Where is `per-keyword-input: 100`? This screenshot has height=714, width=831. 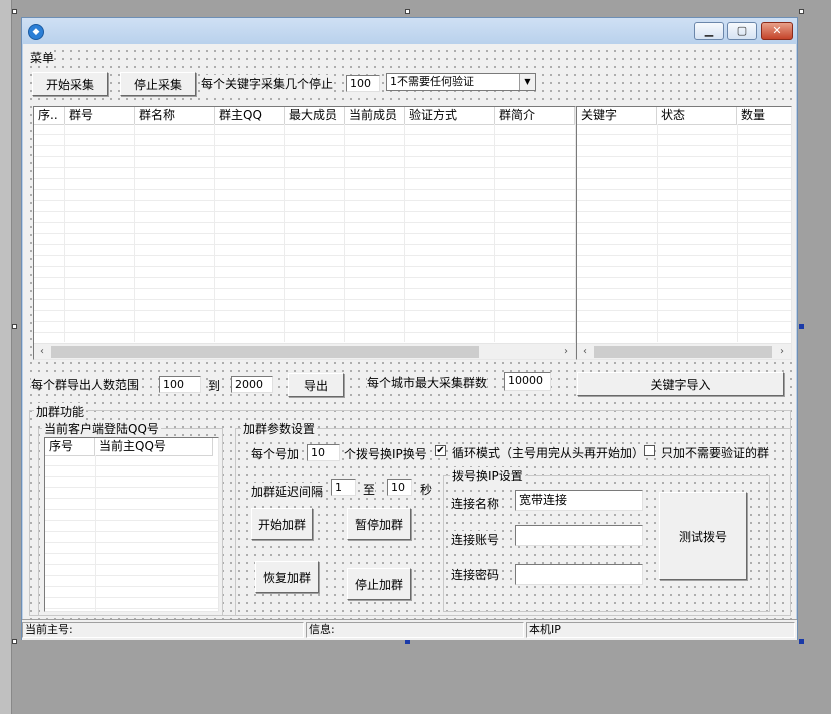
per-keyword-input: 100 is located at coordinates (363, 83).